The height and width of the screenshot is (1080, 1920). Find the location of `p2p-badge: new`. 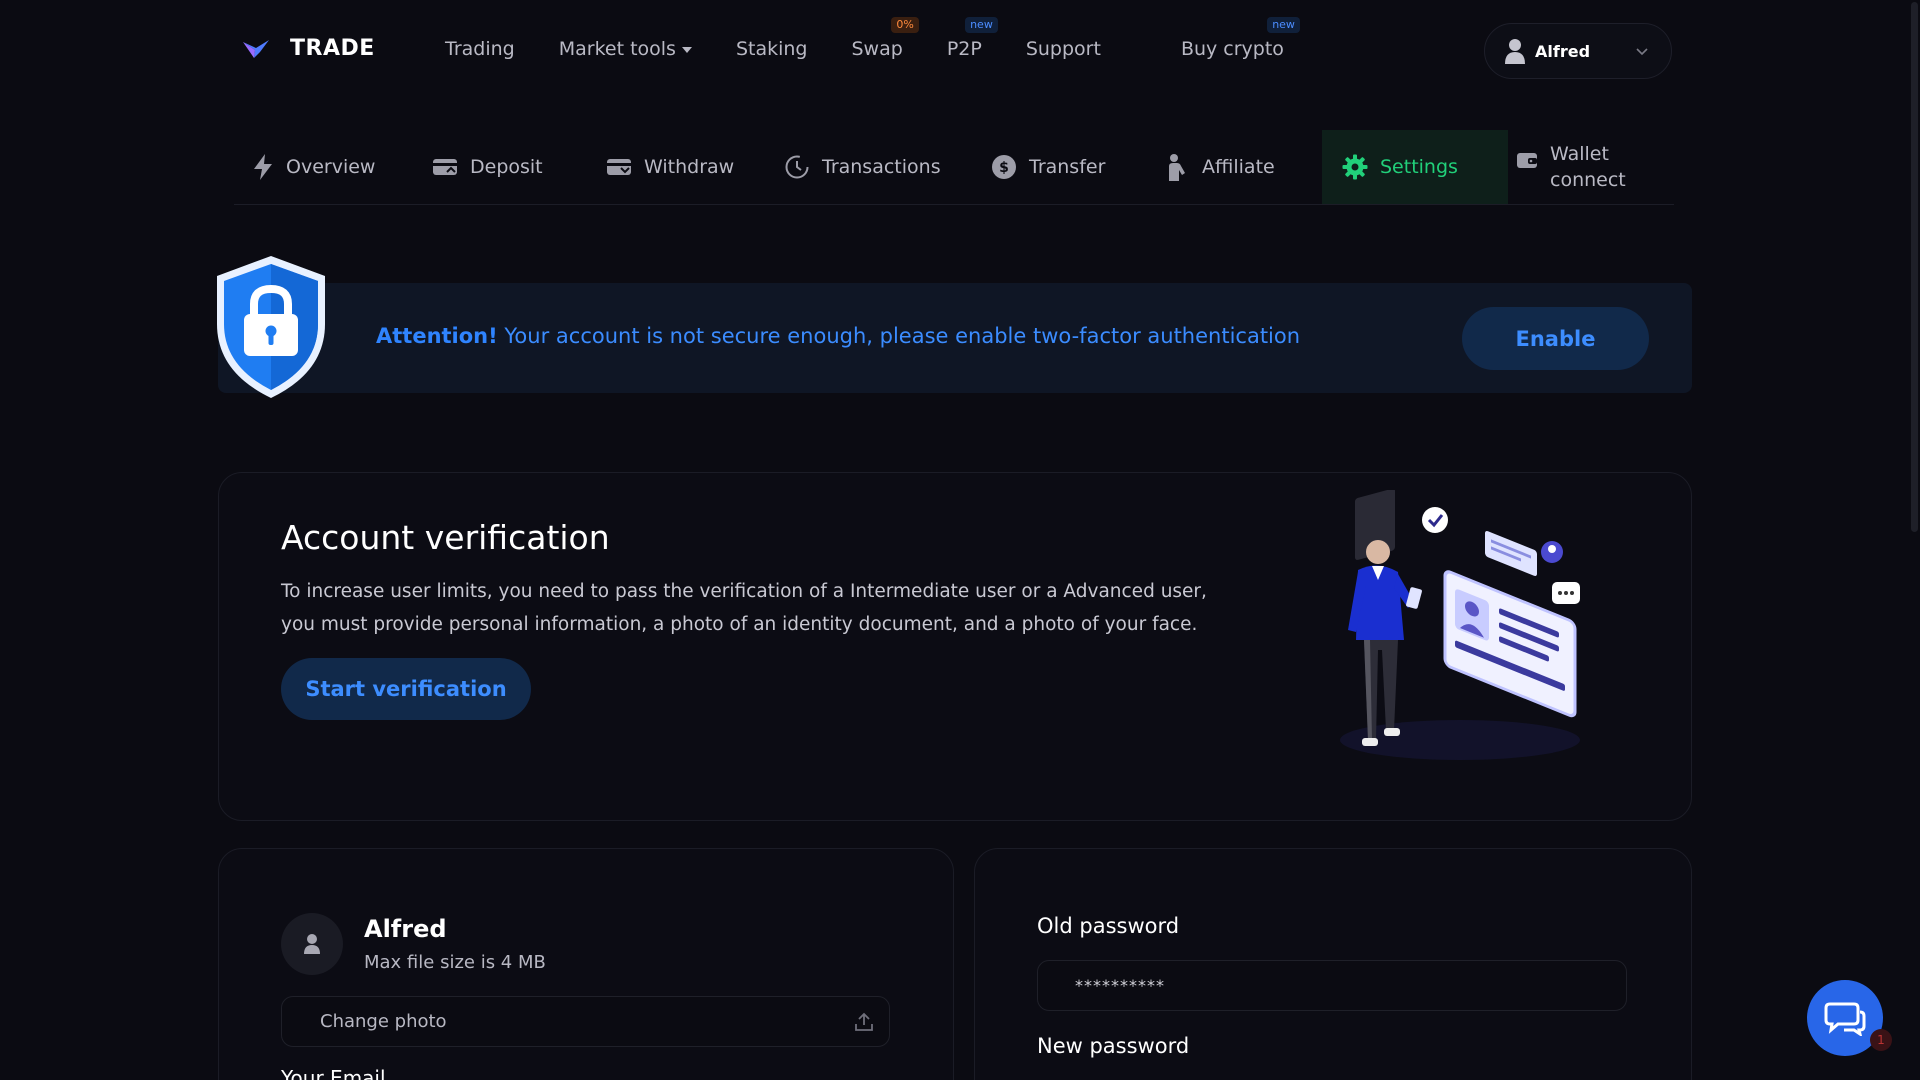

p2p-badge: new is located at coordinates (981, 25).